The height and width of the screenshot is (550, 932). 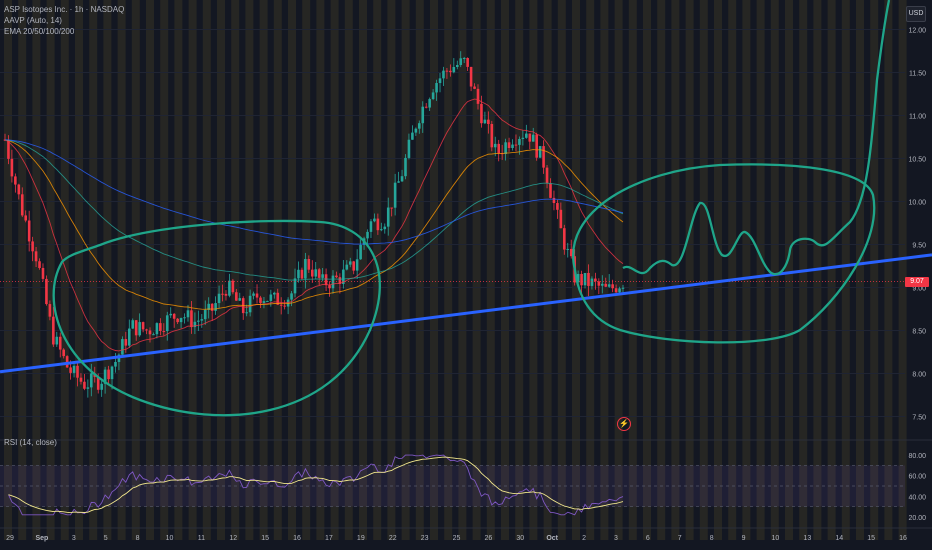 I want to click on price-tick-label: 8.50, so click(x=919, y=332).